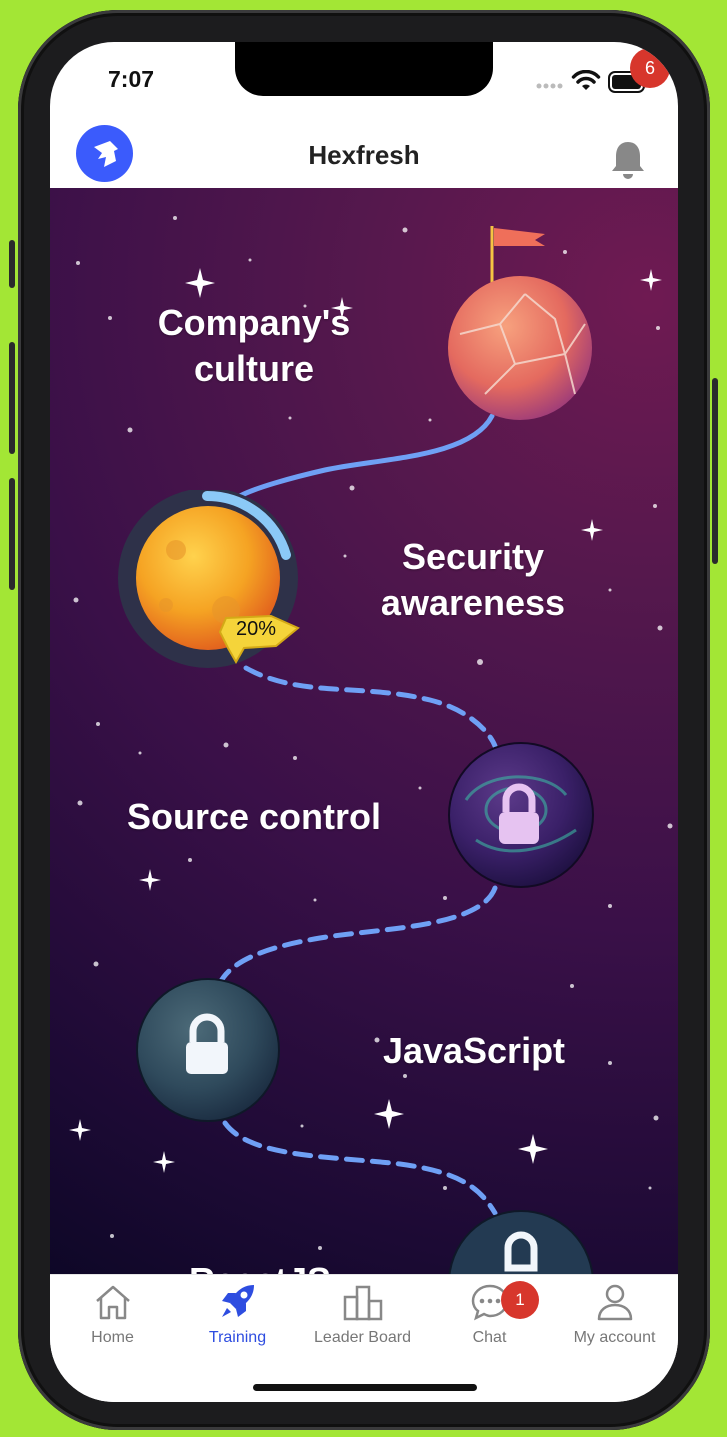  Describe the element at coordinates (474, 1050) in the screenshot. I see `level-label-javascript: JavaScript` at that location.